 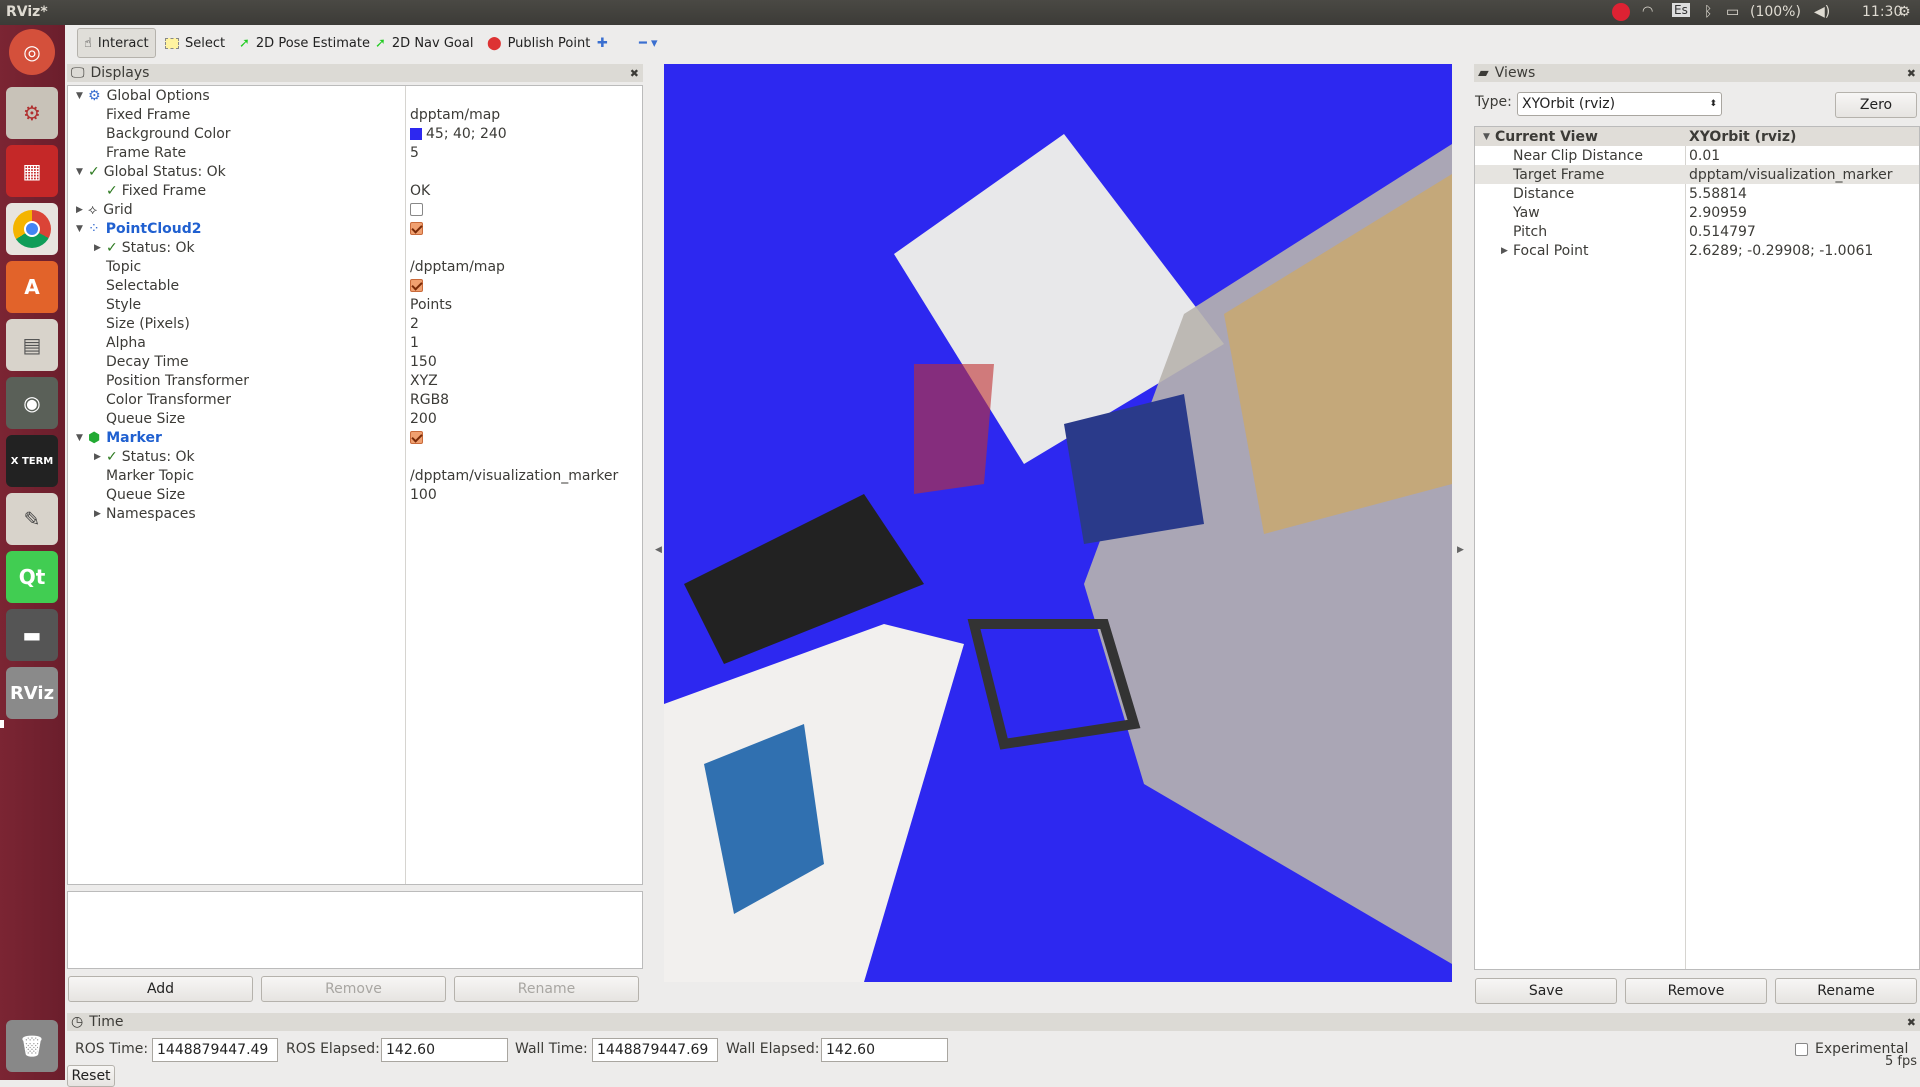 I want to click on wifi-icon: ◠, so click(x=1647, y=11).